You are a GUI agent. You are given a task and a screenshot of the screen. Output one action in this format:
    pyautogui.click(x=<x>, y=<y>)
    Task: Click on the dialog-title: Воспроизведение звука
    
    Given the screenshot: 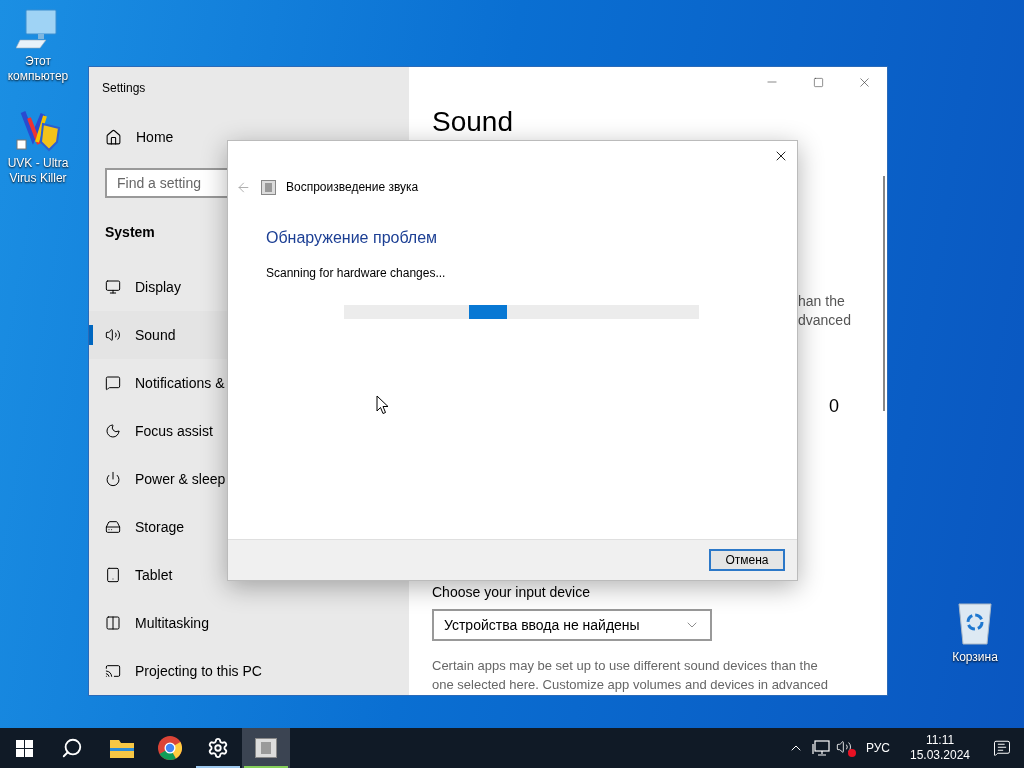 What is the action you would take?
    pyautogui.click(x=352, y=187)
    